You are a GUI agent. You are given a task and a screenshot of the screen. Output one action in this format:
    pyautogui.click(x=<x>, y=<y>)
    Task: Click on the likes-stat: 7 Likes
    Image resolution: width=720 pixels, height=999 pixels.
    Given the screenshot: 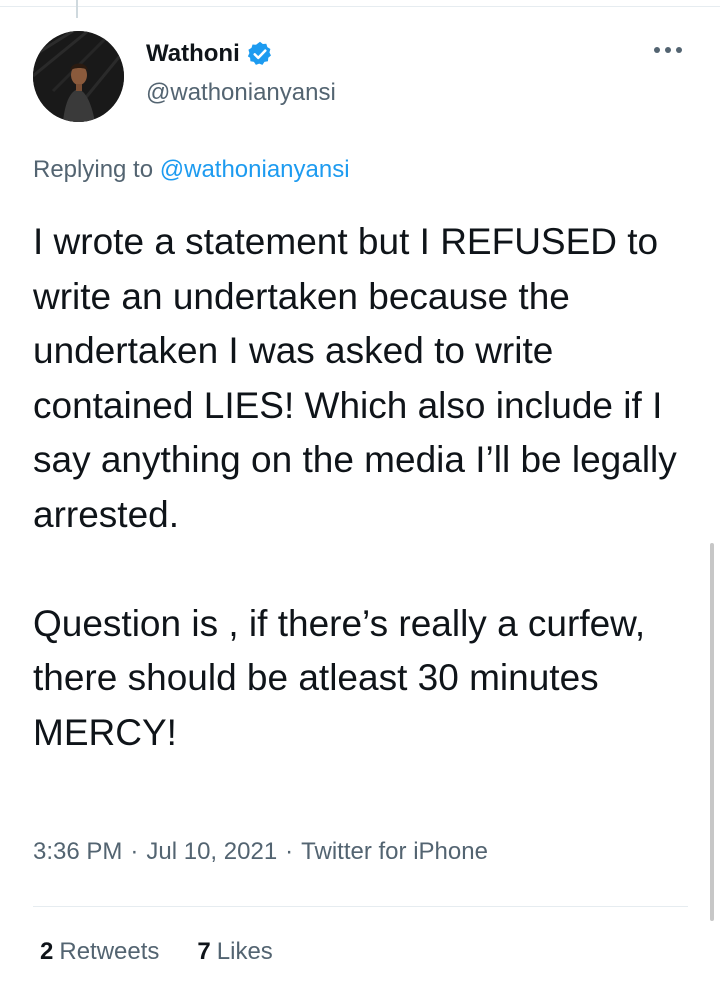 What is the action you would take?
    pyautogui.click(x=234, y=952)
    